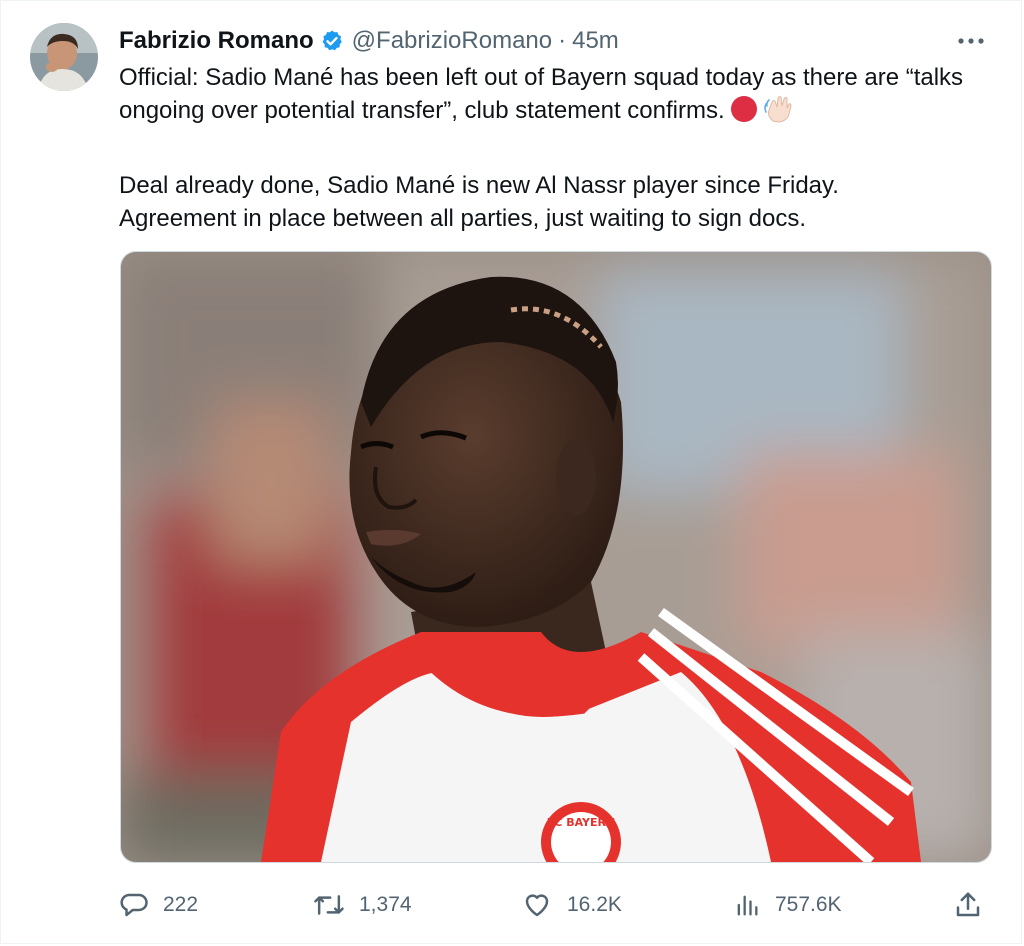 The image size is (1024, 946). Describe the element at coordinates (779, 113) in the screenshot. I see `waving-hand-icon` at that location.